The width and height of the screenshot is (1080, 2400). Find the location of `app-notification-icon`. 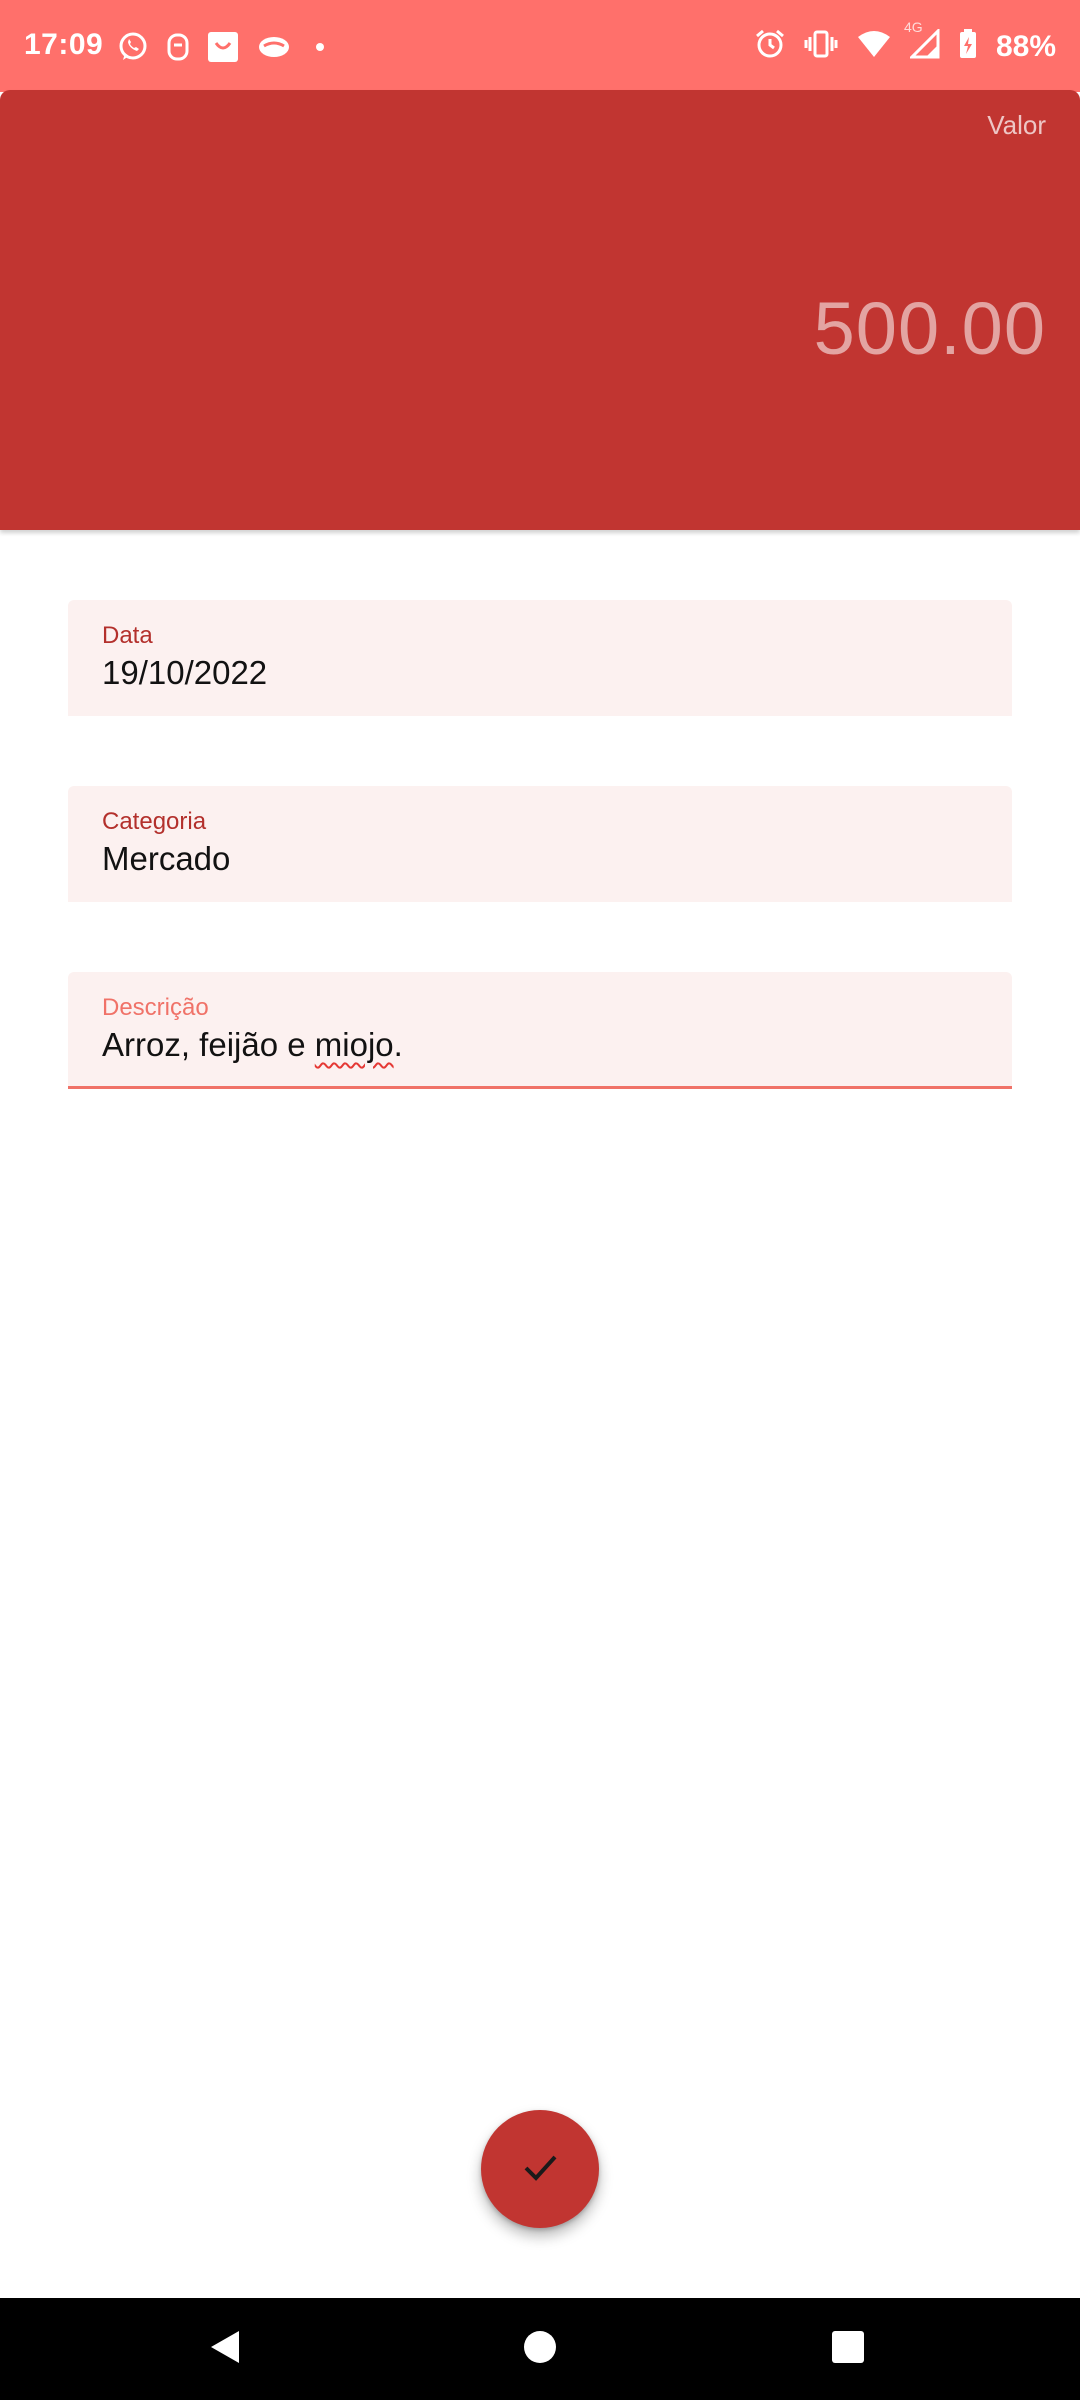

app-notification-icon is located at coordinates (178, 49).